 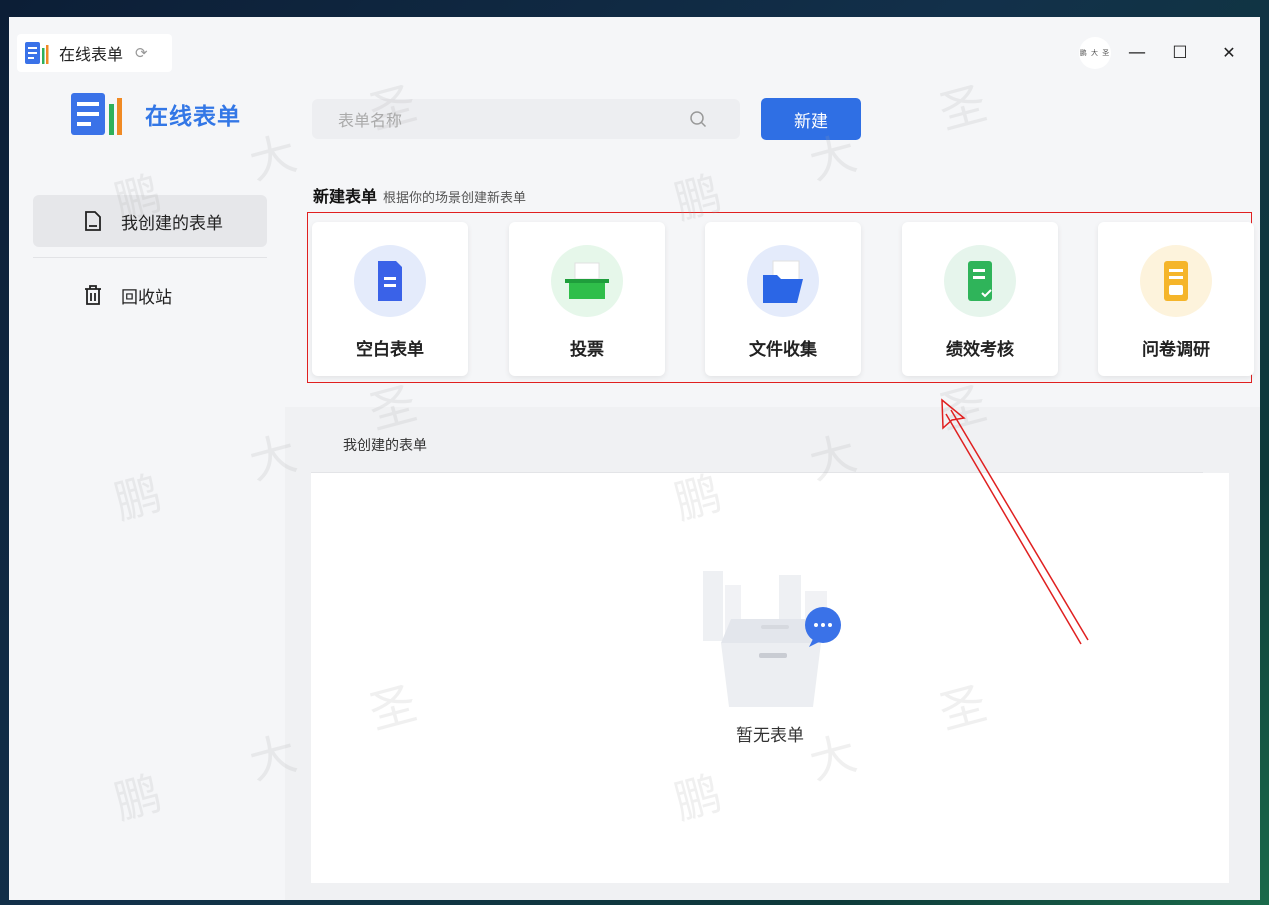 I want to click on sidebar-item-my-forms: 我创建的表单, so click(x=150, y=221).